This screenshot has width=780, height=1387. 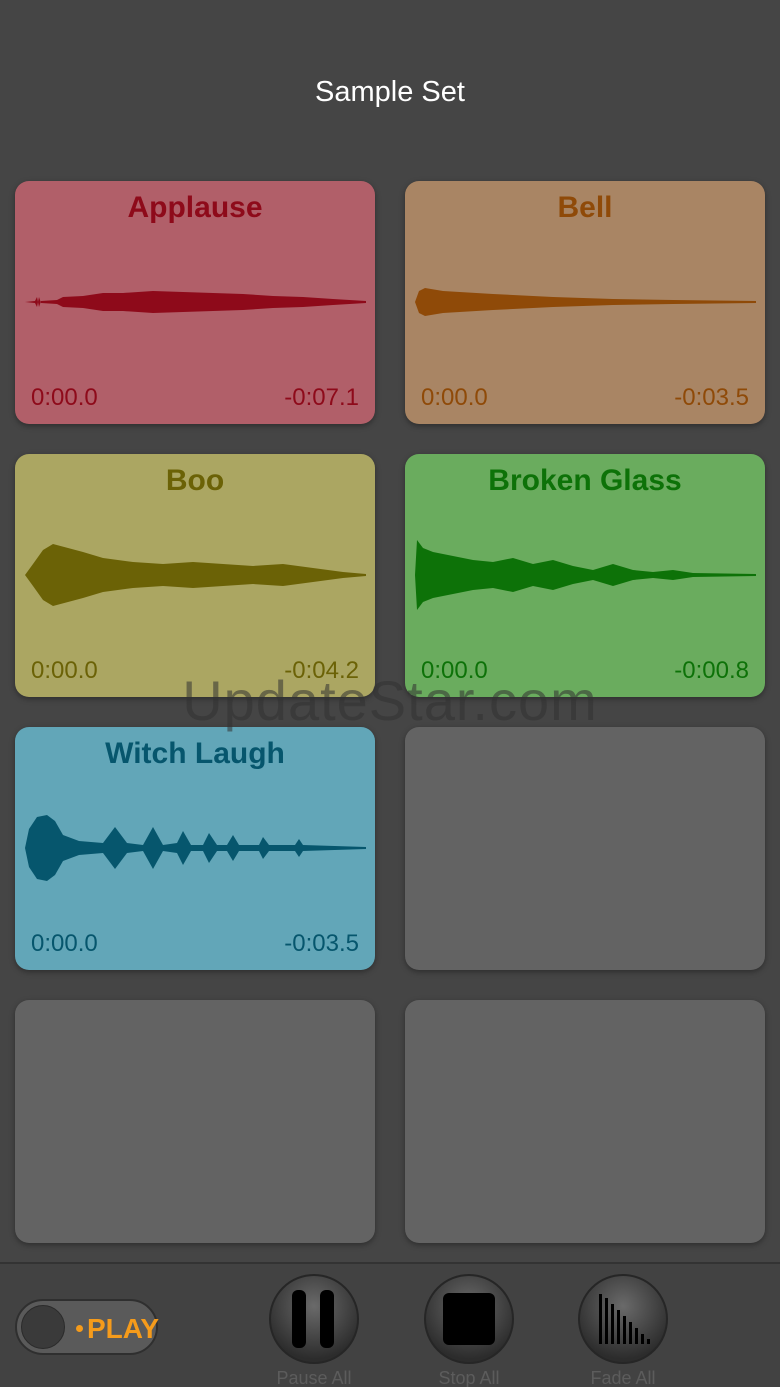 I want to click on pad-boo: Boo 0:00.0 -0:04.2, so click(x=195, y=575).